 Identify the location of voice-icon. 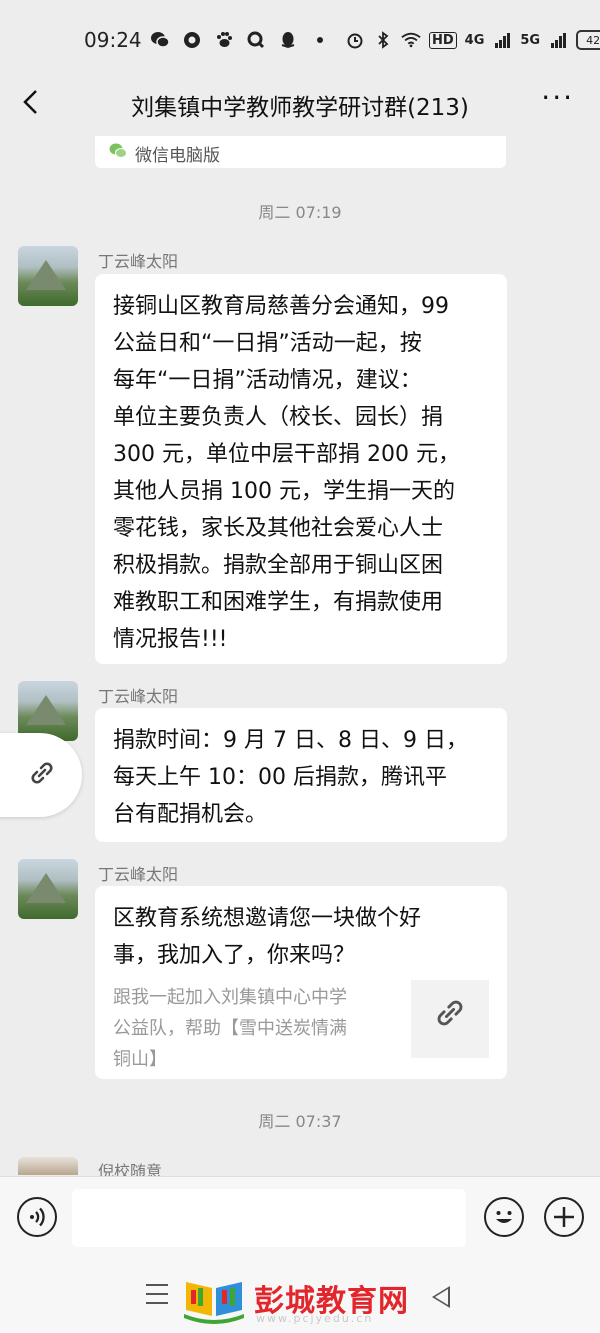
(37, 1217).